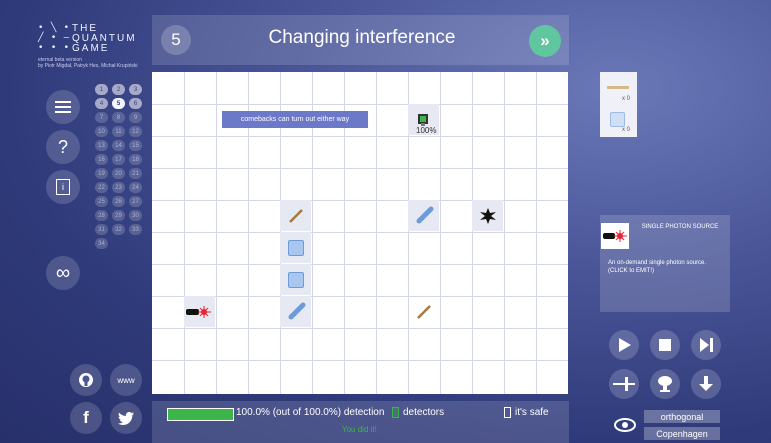 This screenshot has width=771, height=443. Describe the element at coordinates (118, 131) in the screenshot. I see `level-item: 11` at that location.